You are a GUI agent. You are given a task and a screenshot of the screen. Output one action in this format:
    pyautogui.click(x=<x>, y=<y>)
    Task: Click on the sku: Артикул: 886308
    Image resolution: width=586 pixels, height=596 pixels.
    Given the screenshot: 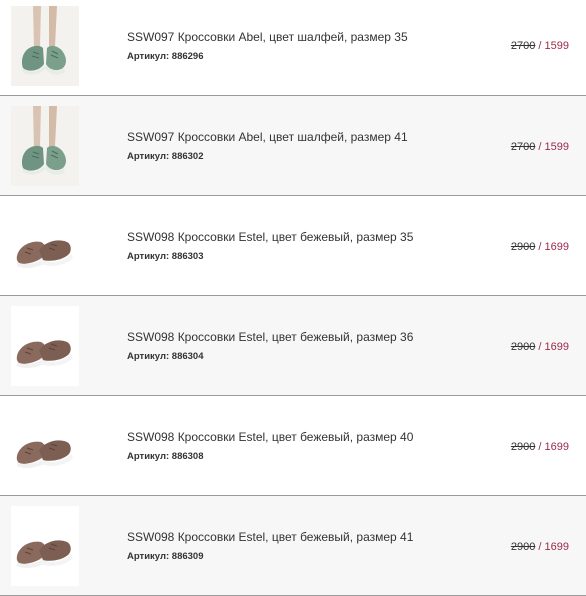 What is the action you would take?
    pyautogui.click(x=165, y=456)
    